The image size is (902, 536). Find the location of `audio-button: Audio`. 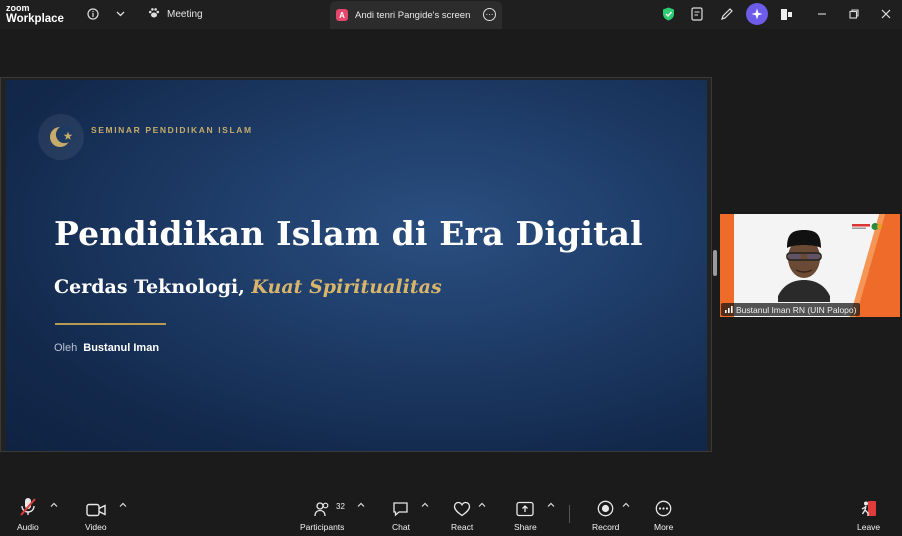

audio-button: Audio is located at coordinates (28, 514).